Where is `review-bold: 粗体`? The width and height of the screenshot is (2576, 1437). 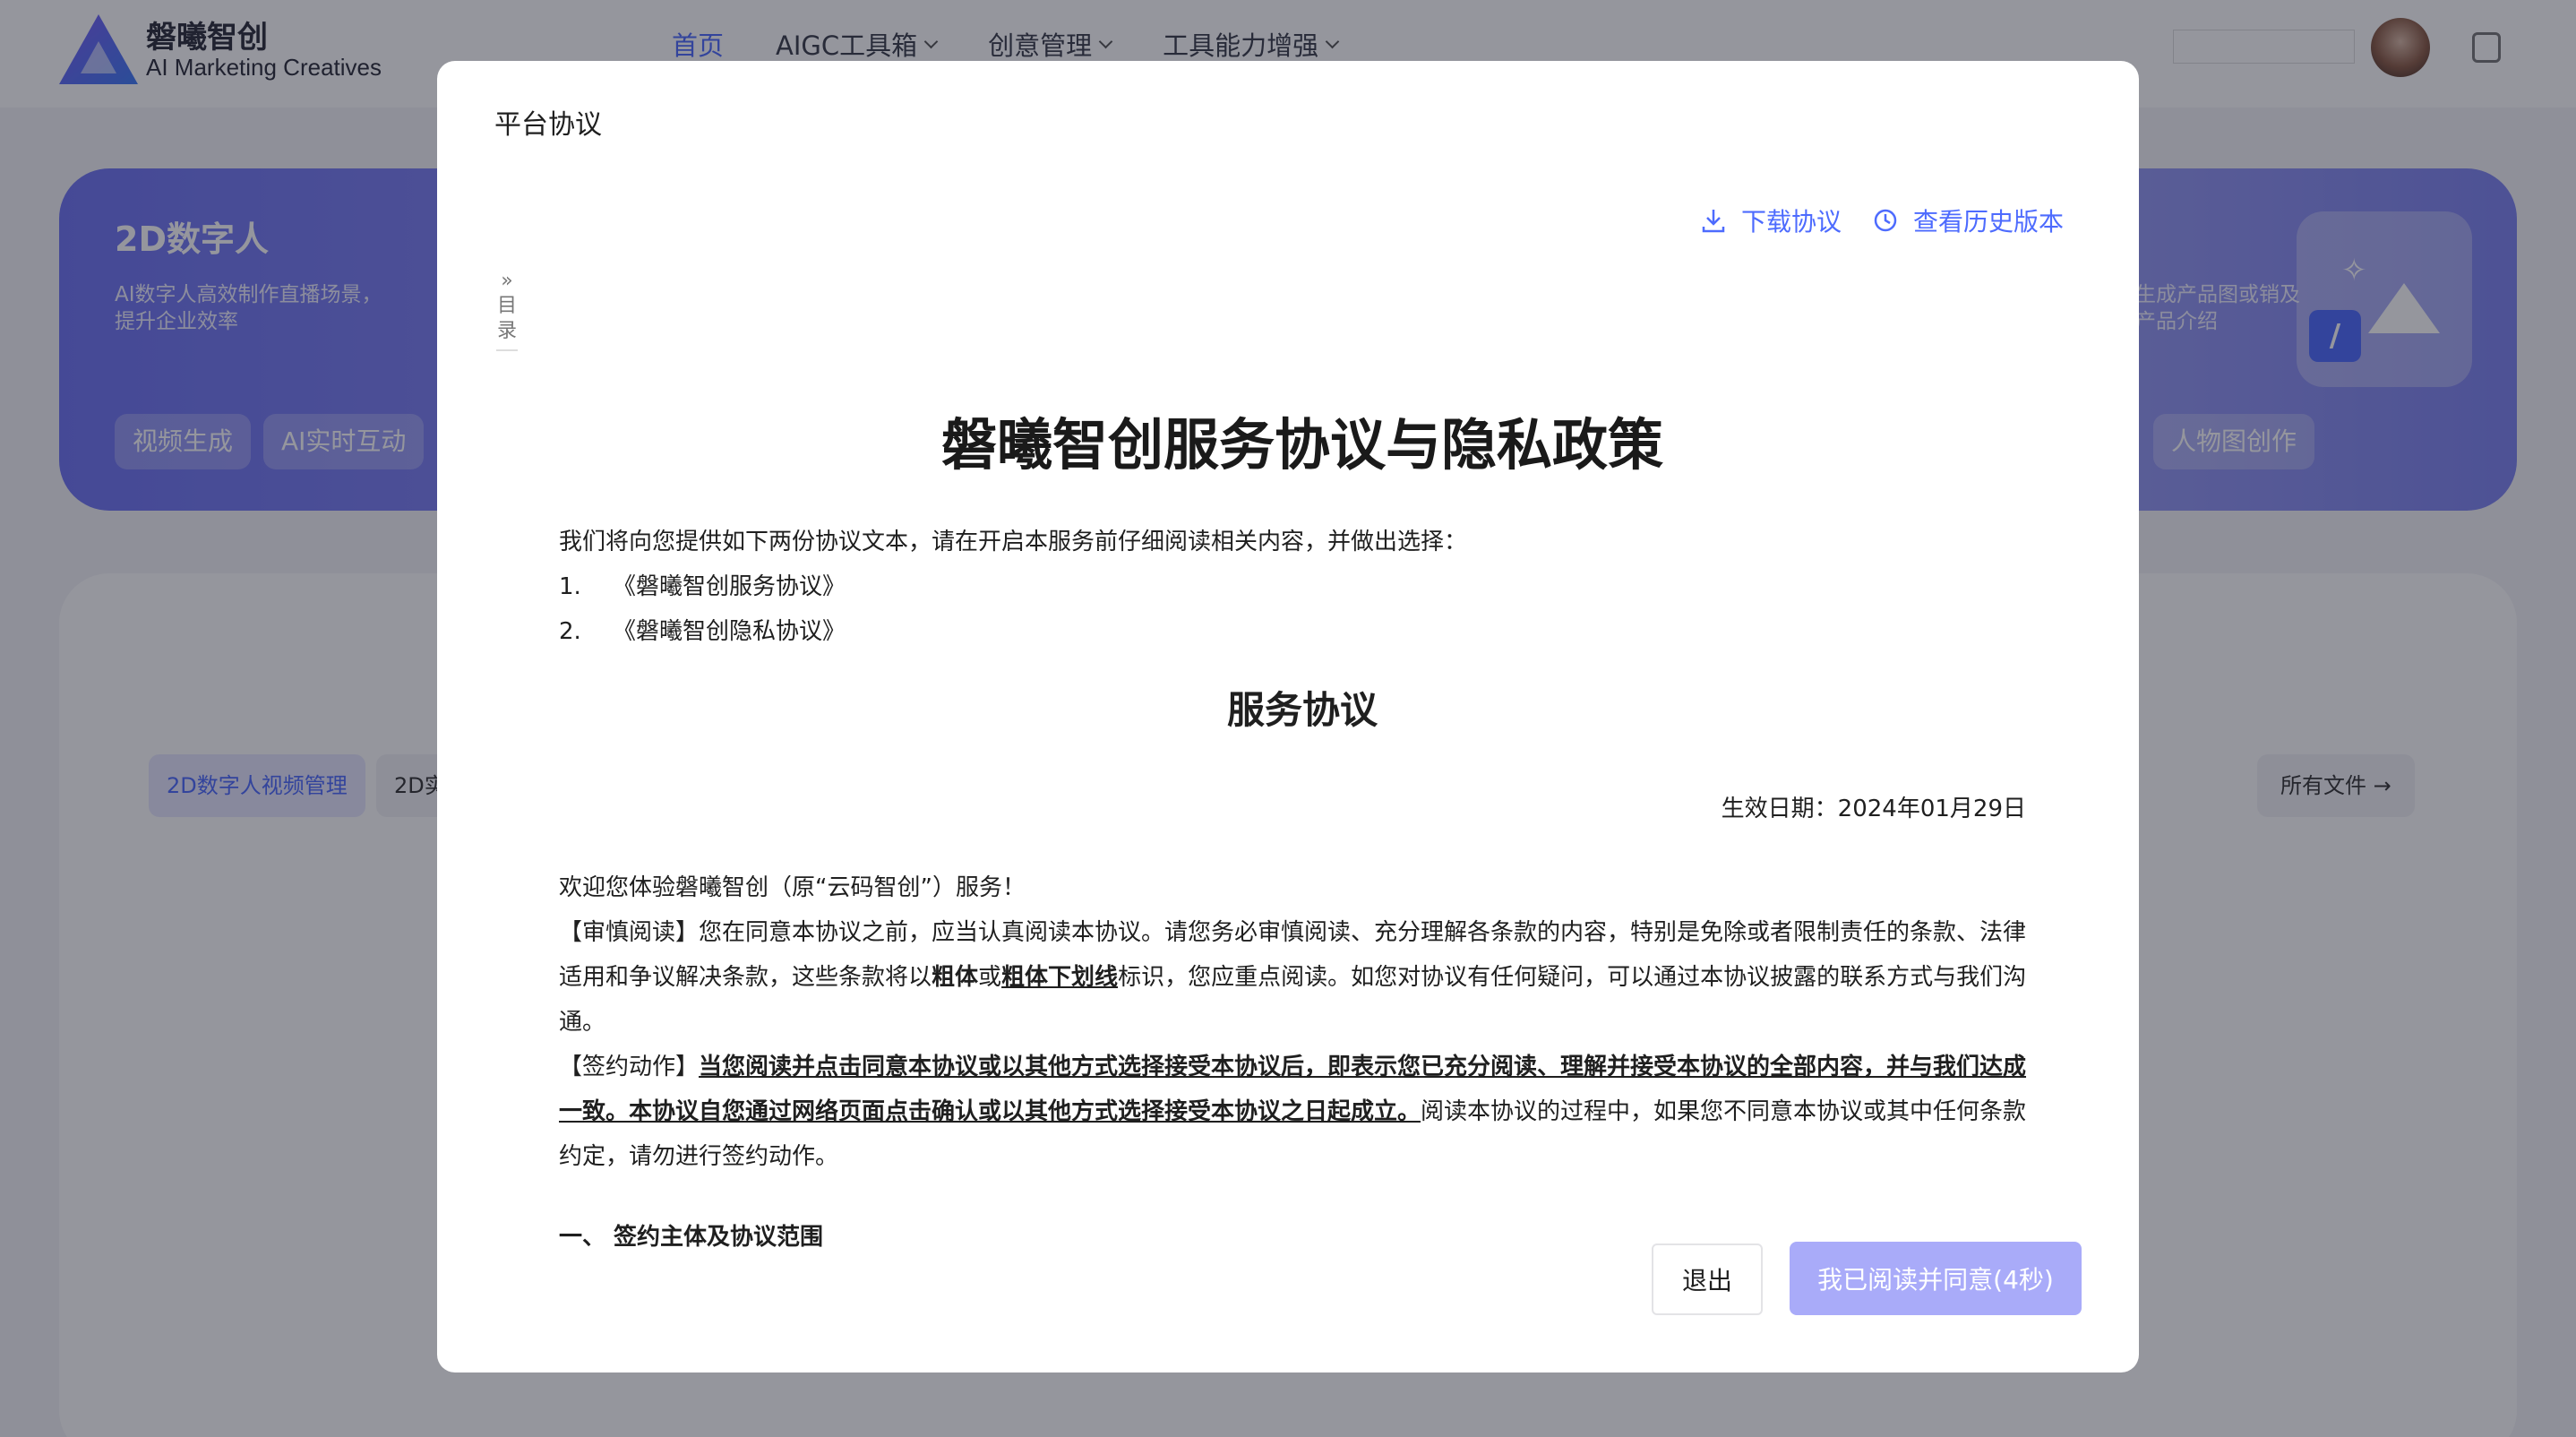
review-bold: 粗体 is located at coordinates (955, 978).